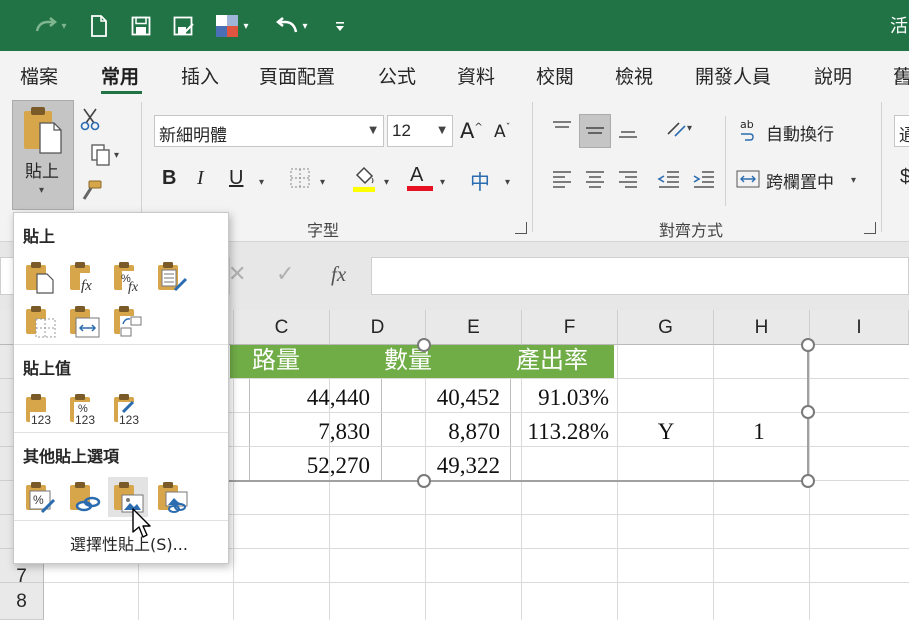 Image resolution: width=909 pixels, height=620 pixels. Describe the element at coordinates (99, 26) in the screenshot. I see `new-file-button` at that location.